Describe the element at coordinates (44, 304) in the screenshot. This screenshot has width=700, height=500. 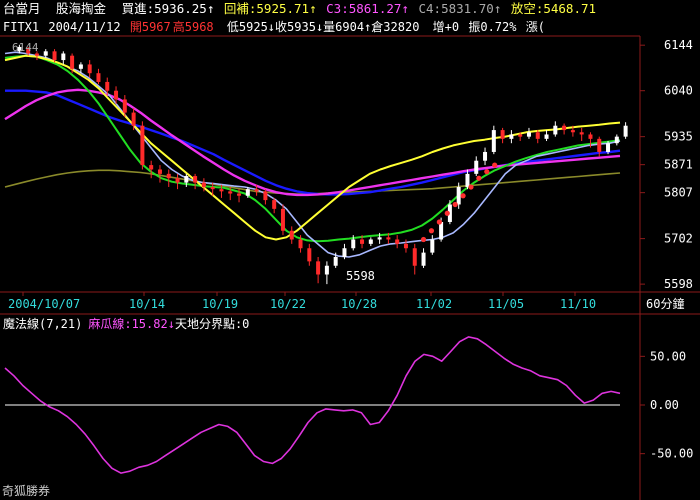
I see `date-tick-label: 2004/10/07` at that location.